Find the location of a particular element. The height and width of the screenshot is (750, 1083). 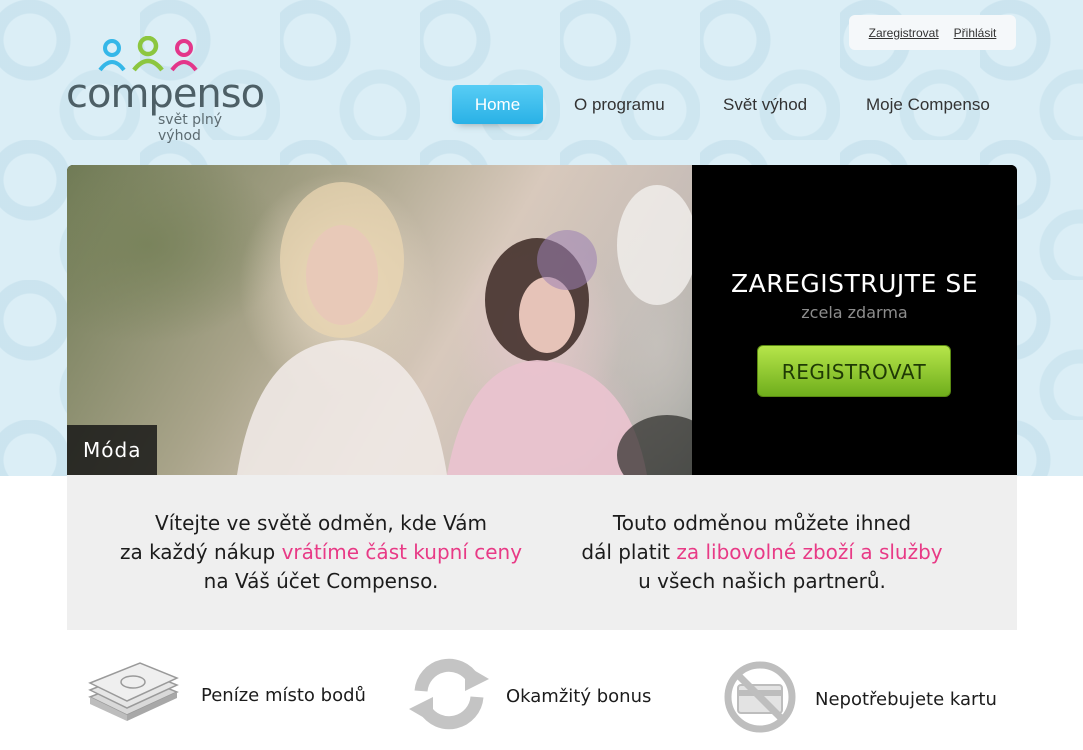

feature-no-card-label: Nepotřebujete kartu is located at coordinates (906, 699).